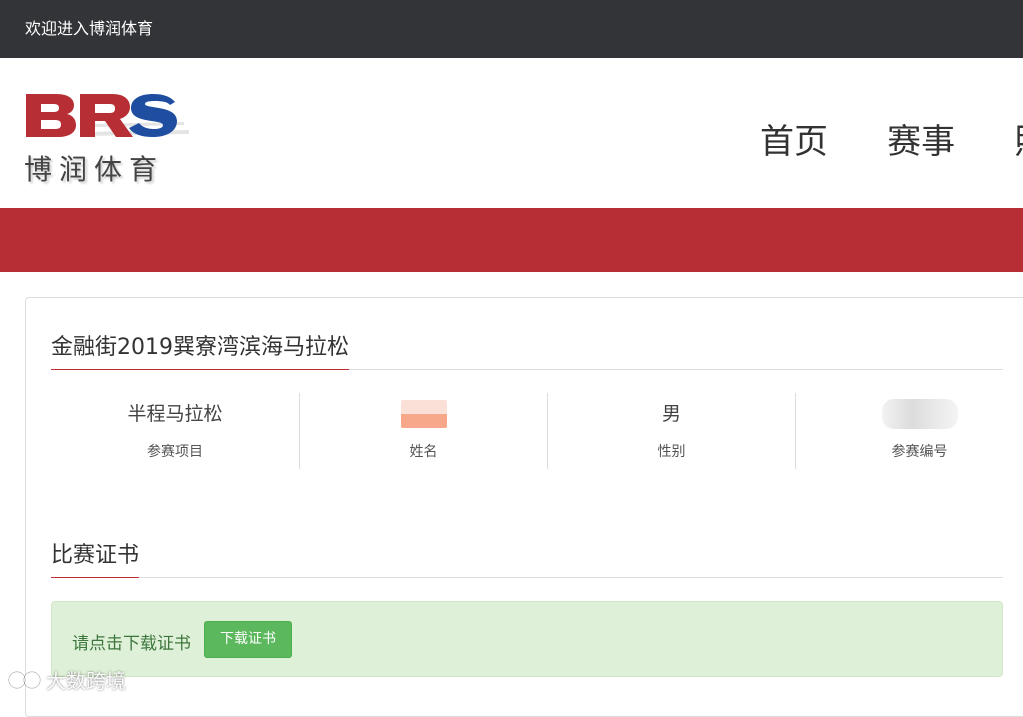 The height and width of the screenshot is (717, 1023). I want to click on certificate-title: 比赛证书, so click(95, 557).